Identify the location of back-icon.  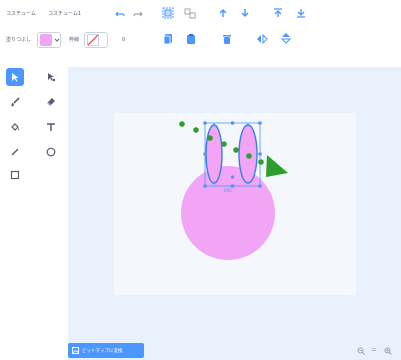
(301, 13).